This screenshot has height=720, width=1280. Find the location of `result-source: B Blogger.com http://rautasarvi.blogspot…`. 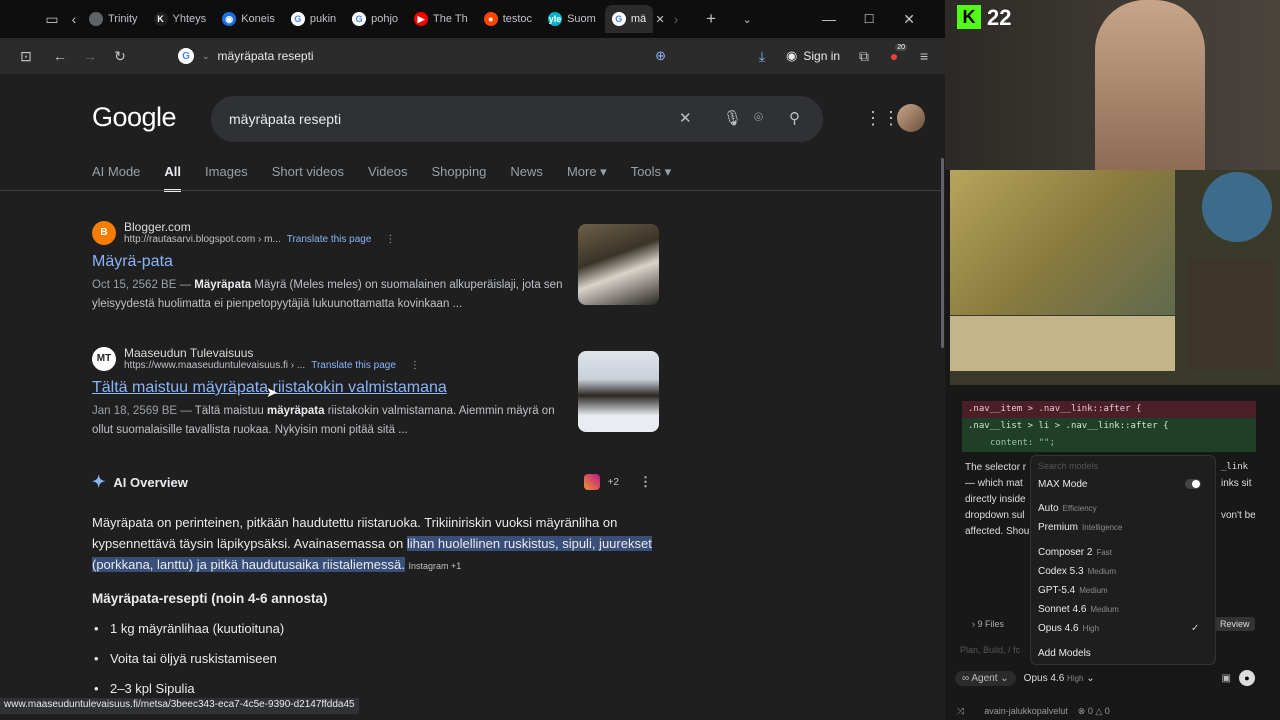

result-source: B Blogger.com http://rautasarvi.blogspot… is located at coordinates (332, 232).